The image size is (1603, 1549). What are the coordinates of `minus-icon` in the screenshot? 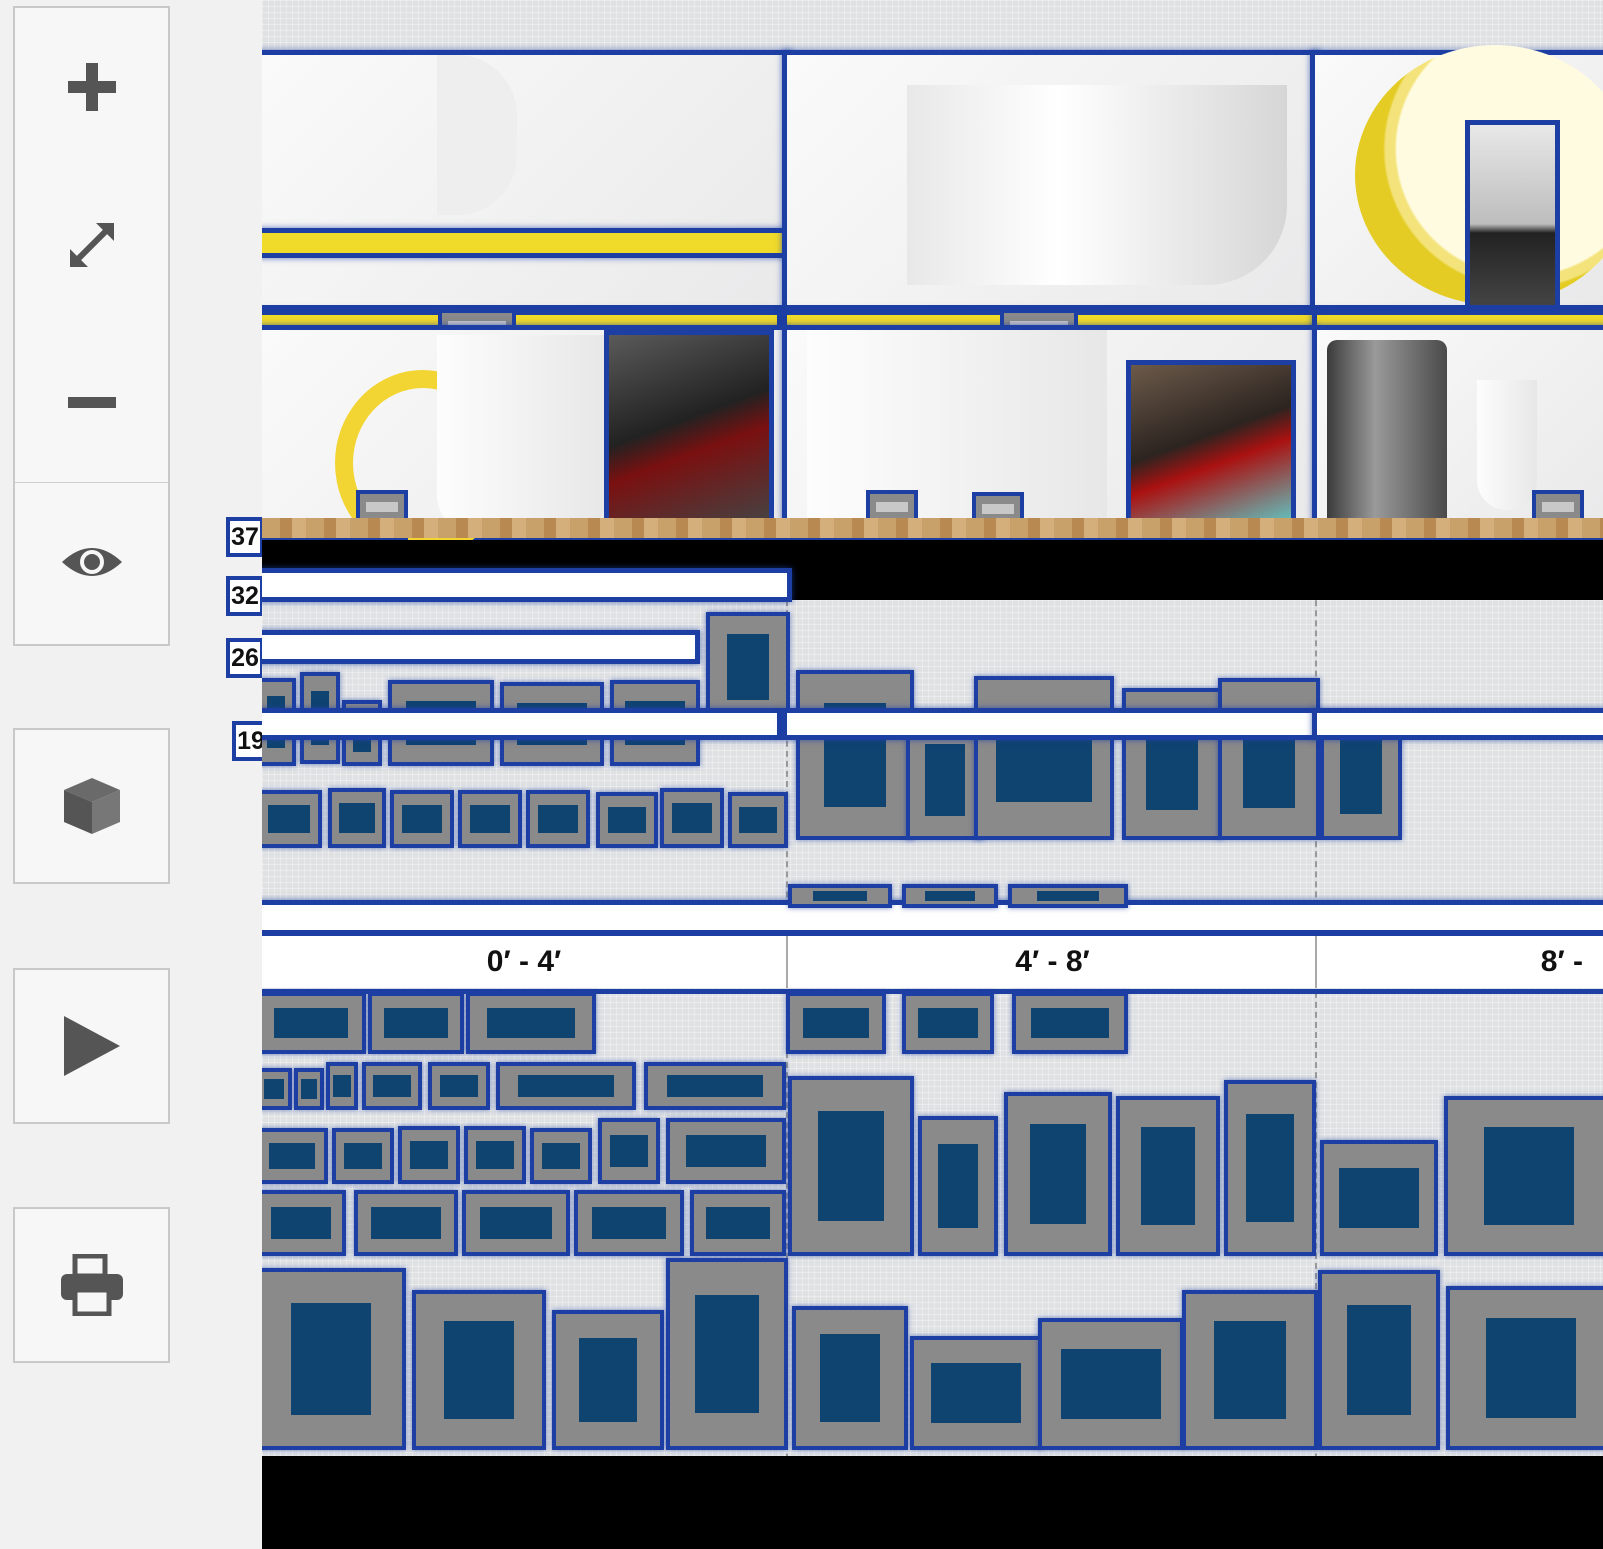 It's located at (91, 402).